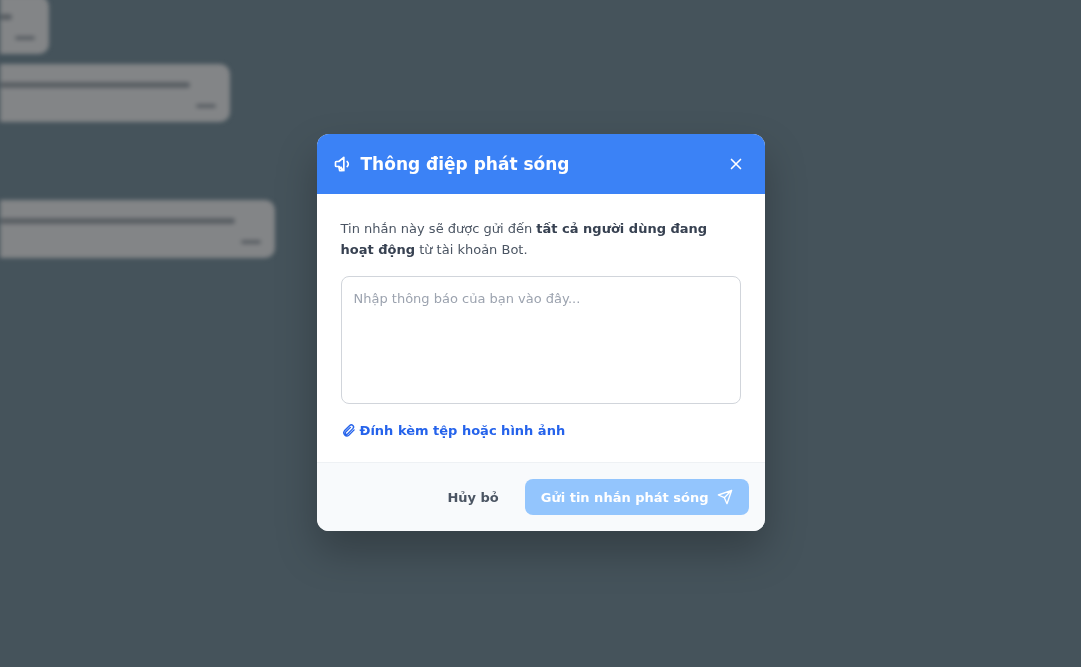 Image resolution: width=1081 pixels, height=667 pixels. What do you see at coordinates (465, 164) in the screenshot?
I see `dialog-title: Thông điệp phát sóng` at bounding box center [465, 164].